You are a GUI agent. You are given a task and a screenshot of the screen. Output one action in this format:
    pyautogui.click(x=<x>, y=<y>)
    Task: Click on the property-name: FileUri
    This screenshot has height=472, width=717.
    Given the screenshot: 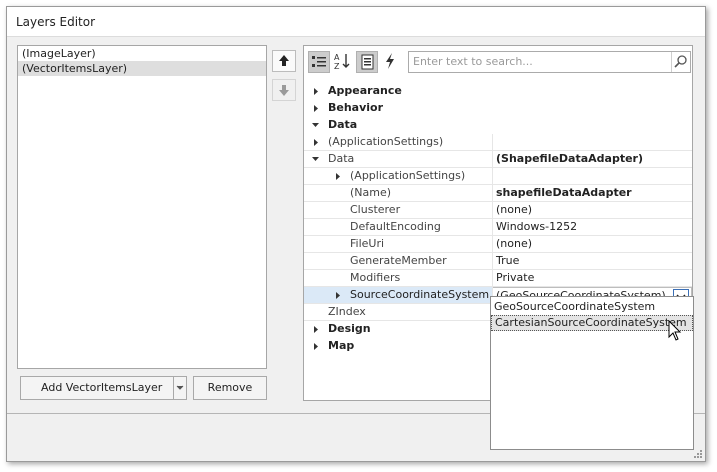 What is the action you would take?
    pyautogui.click(x=367, y=243)
    